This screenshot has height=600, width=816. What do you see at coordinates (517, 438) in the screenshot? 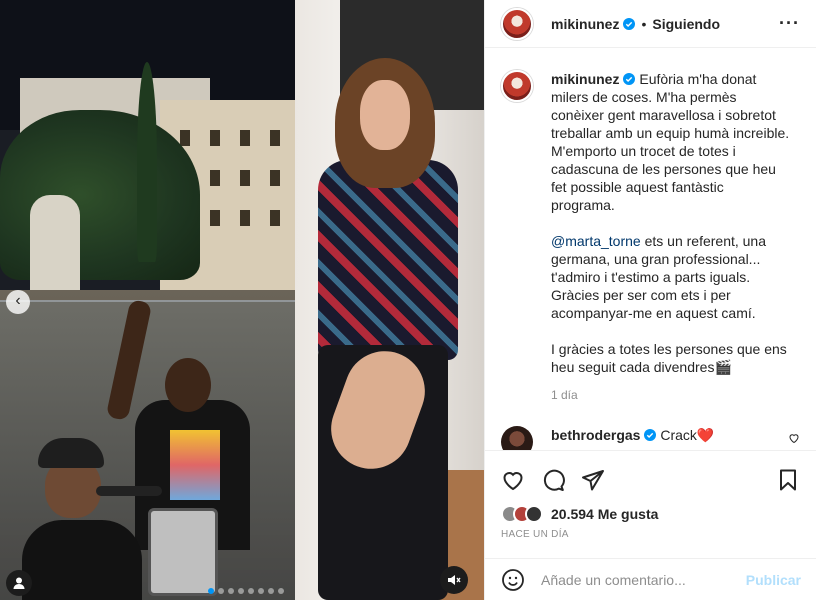
I see `comment-avatar` at bounding box center [517, 438].